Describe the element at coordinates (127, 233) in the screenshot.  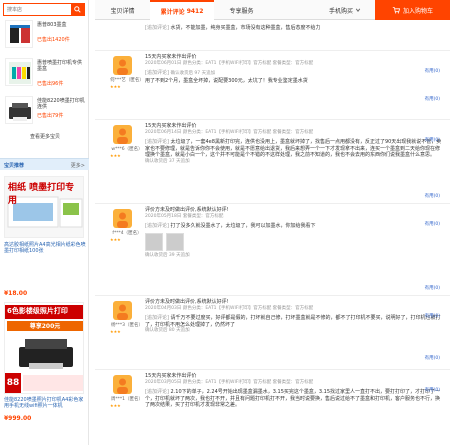
I see `reviewer-name: f***4（匿名）` at that location.